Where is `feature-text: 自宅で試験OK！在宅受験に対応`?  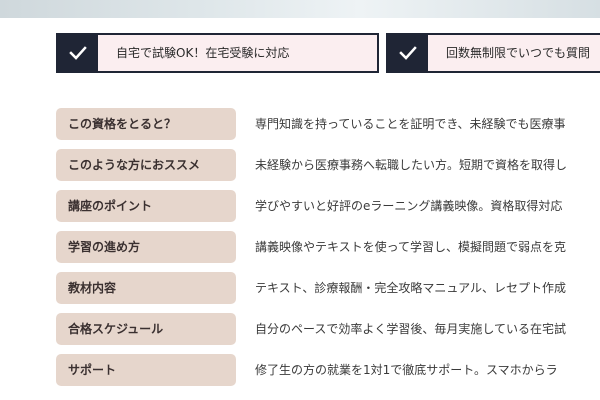
feature-text: 自宅で試験OK！在宅受験に対応 is located at coordinates (203, 53).